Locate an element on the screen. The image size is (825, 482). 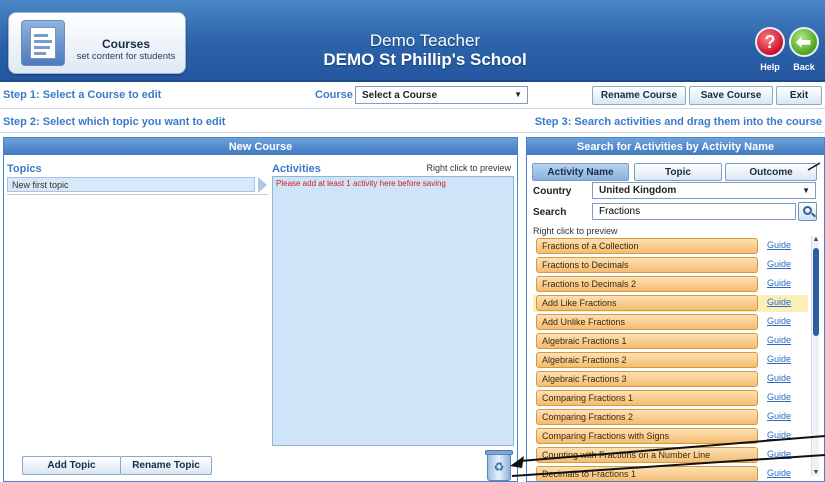
result-row: Add Unlike Fractions Guide is located at coordinates (670, 322).